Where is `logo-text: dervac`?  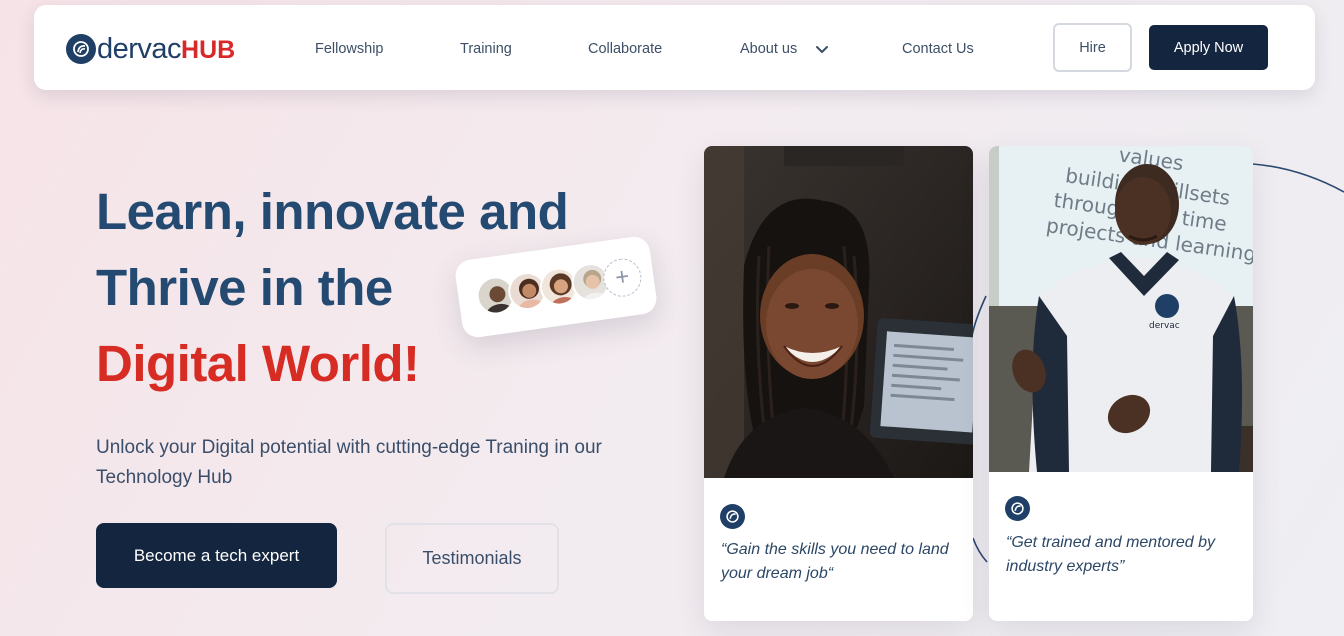
logo-text: dervac is located at coordinates (139, 49).